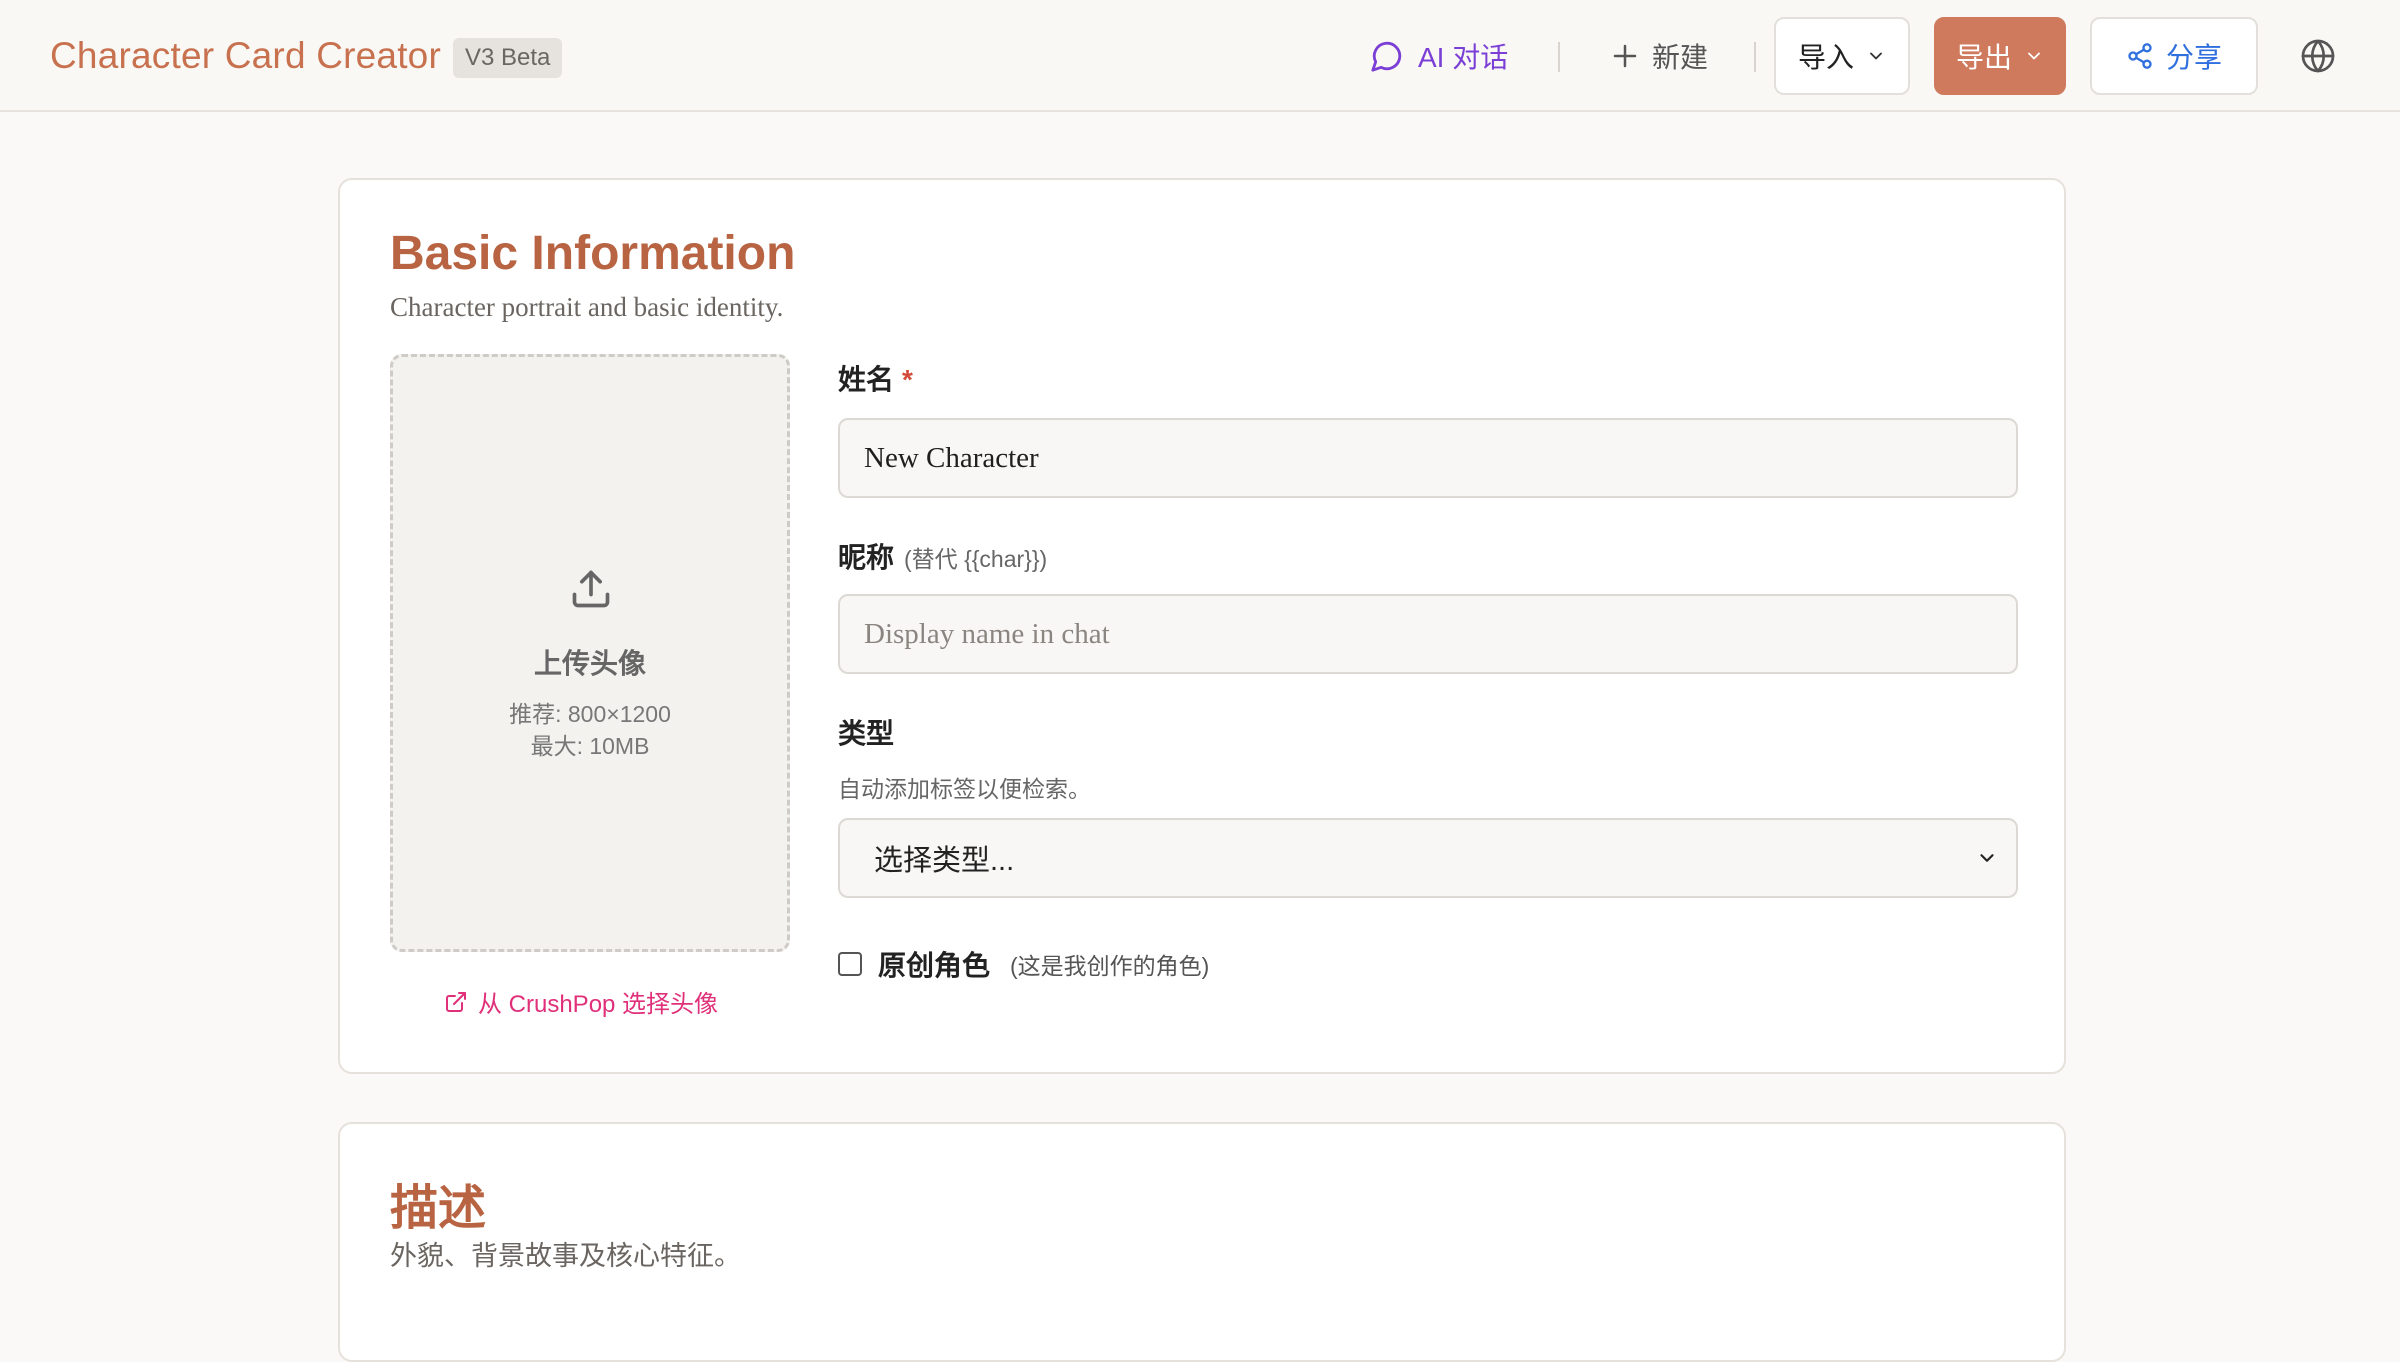 The image size is (2400, 1362). Describe the element at coordinates (590, 714) in the screenshot. I see `upload-hint-recommend: 推荐: 800×1200` at that location.